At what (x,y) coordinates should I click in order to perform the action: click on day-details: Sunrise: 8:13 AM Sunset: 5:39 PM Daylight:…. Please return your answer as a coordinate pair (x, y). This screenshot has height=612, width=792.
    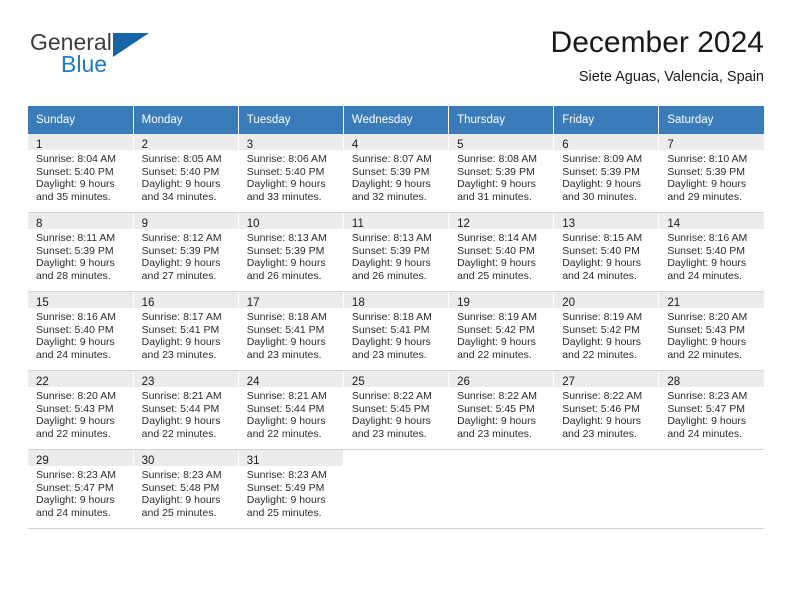
    Looking at the image, I should click on (291, 255).